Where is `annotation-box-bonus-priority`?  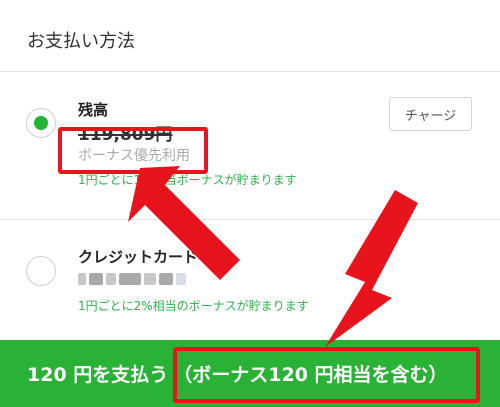 annotation-box-bonus-priority is located at coordinates (133, 150).